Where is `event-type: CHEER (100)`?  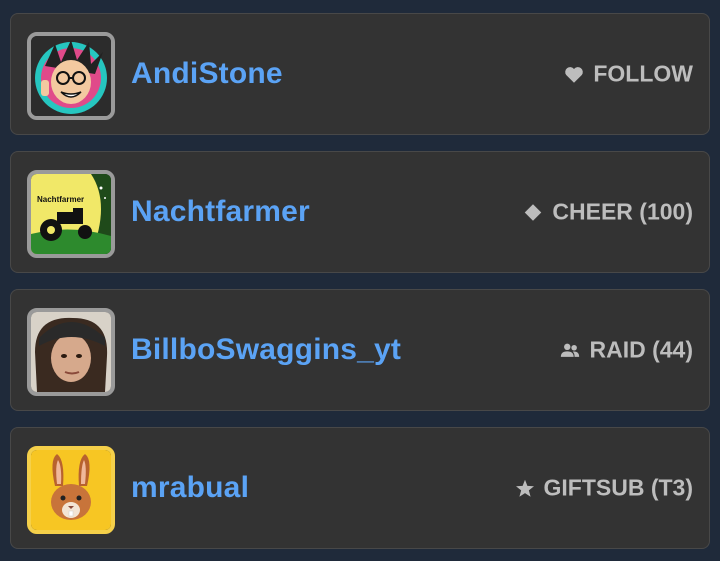
event-type: CHEER (100) is located at coordinates (607, 212).